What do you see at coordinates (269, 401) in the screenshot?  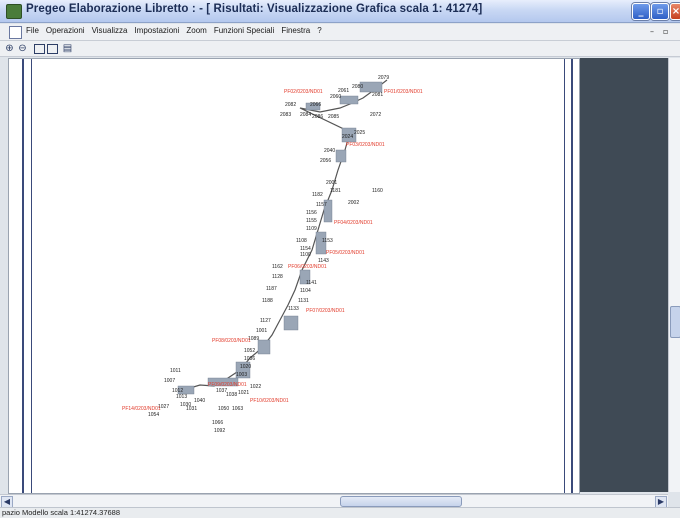 I see `fiducial-label: PF10/0203/ND01` at bounding box center [269, 401].